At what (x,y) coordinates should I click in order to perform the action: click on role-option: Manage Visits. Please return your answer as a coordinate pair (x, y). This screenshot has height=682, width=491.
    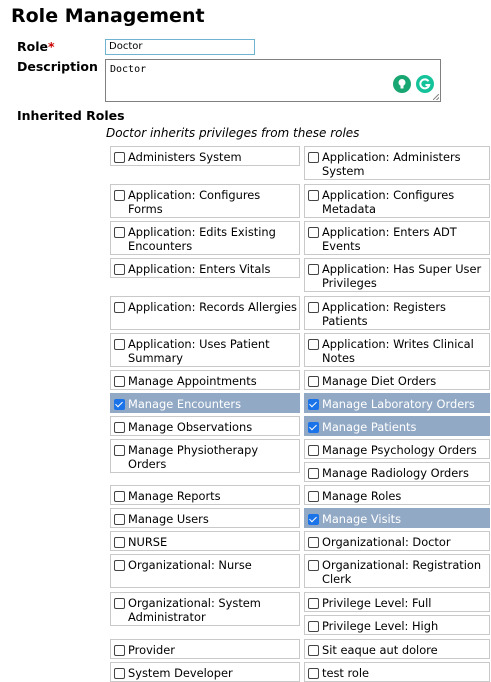
    Looking at the image, I should click on (397, 518).